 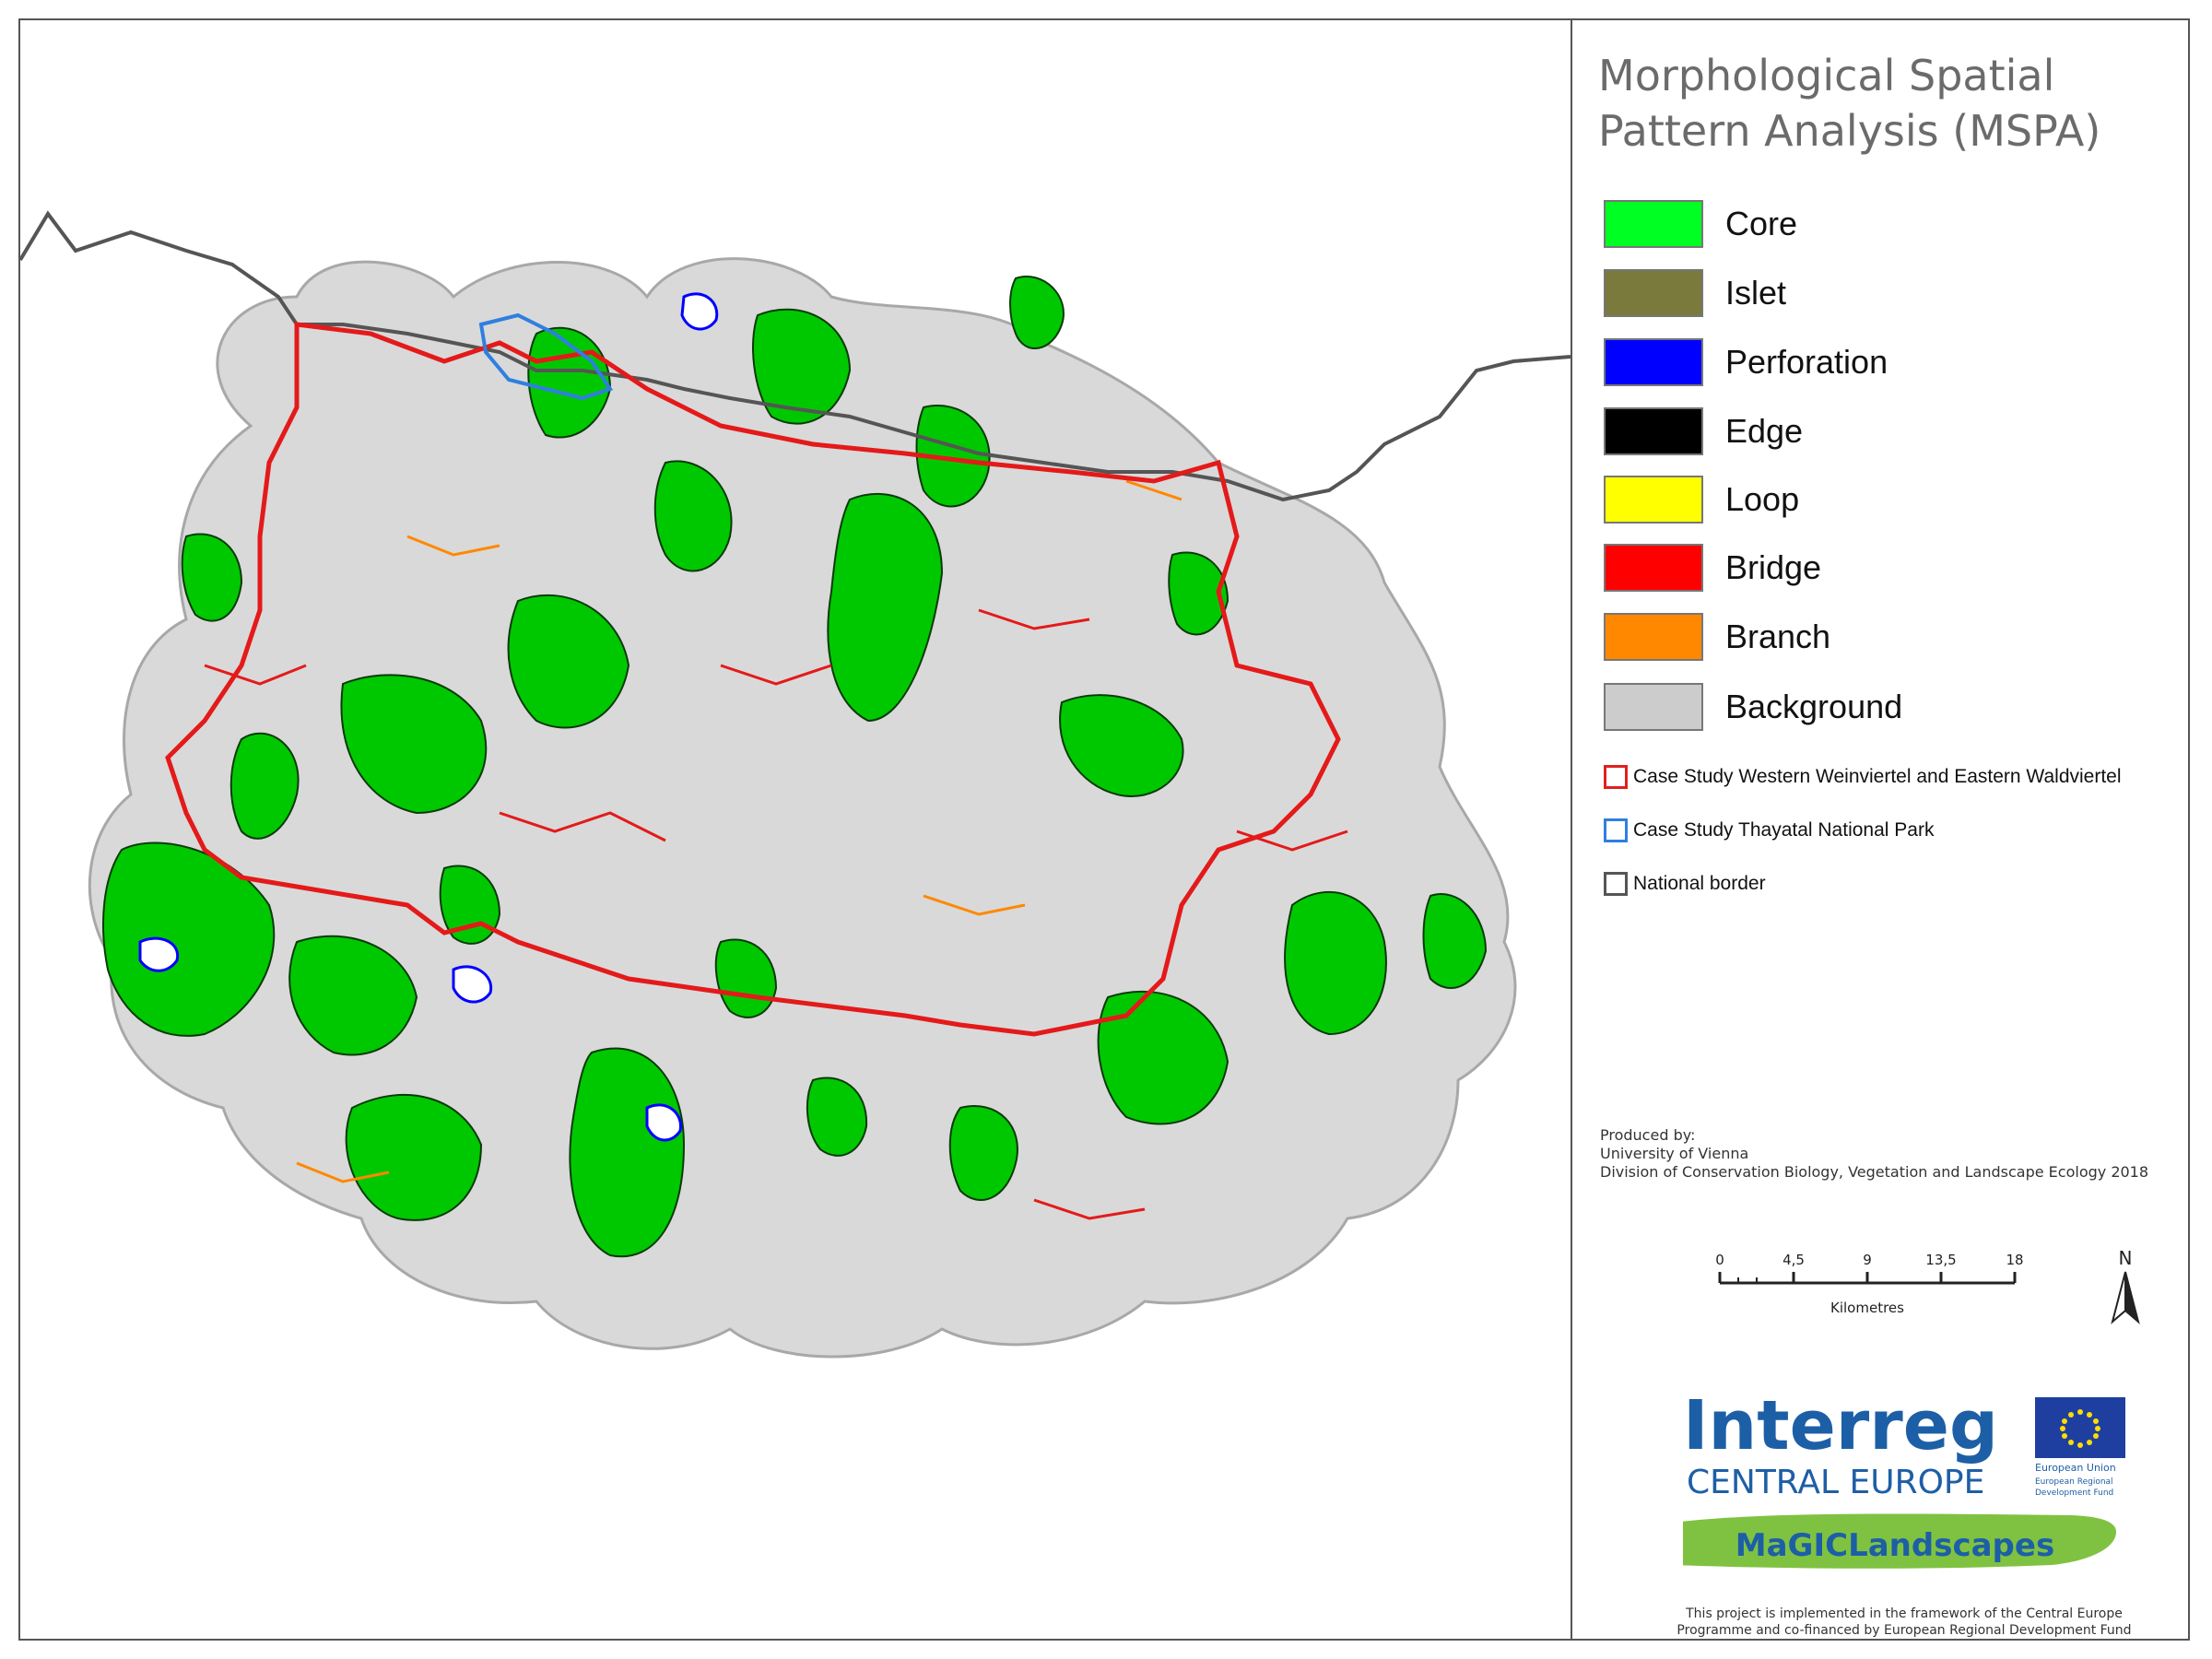 What do you see at coordinates (1773, 567) in the screenshot?
I see `legend-label-bridge: Bridge` at bounding box center [1773, 567].